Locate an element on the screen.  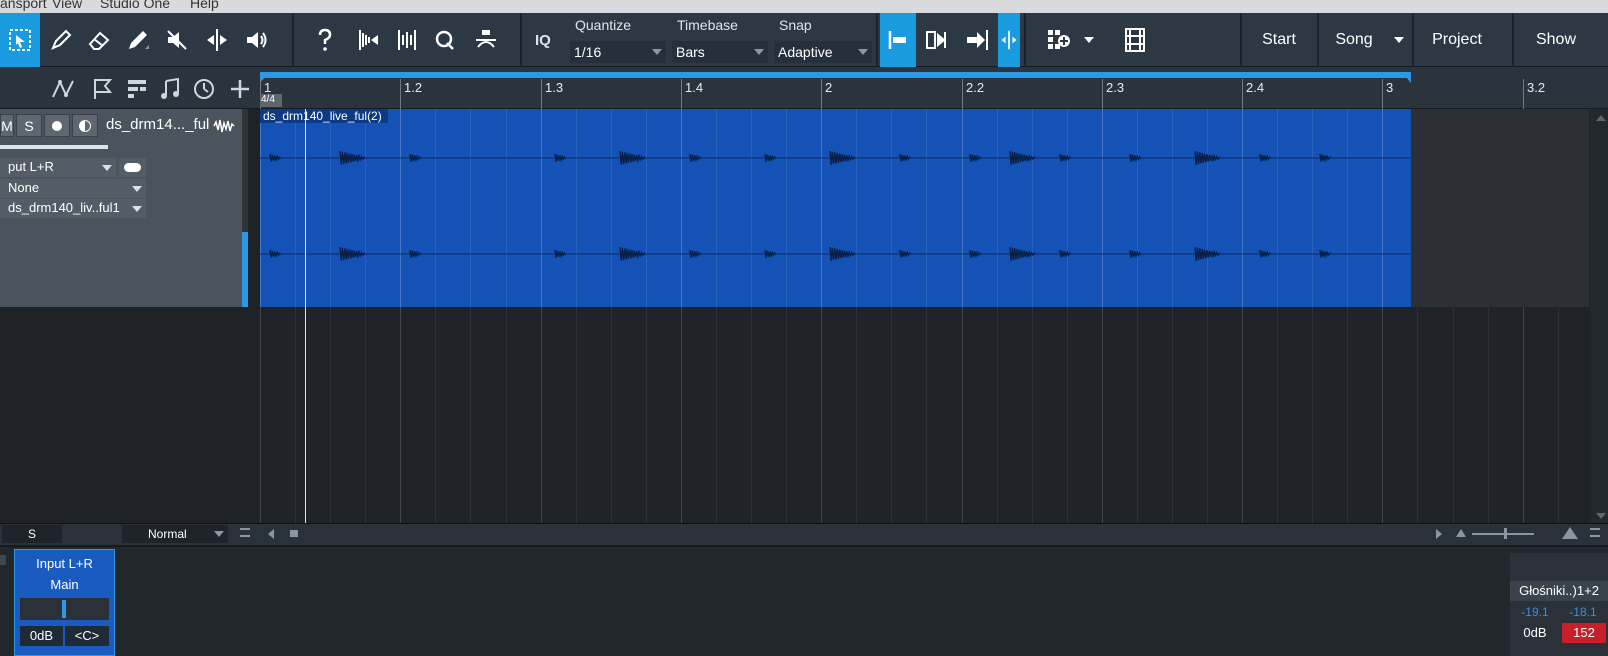
menu-view: View is located at coordinates (67, 5).